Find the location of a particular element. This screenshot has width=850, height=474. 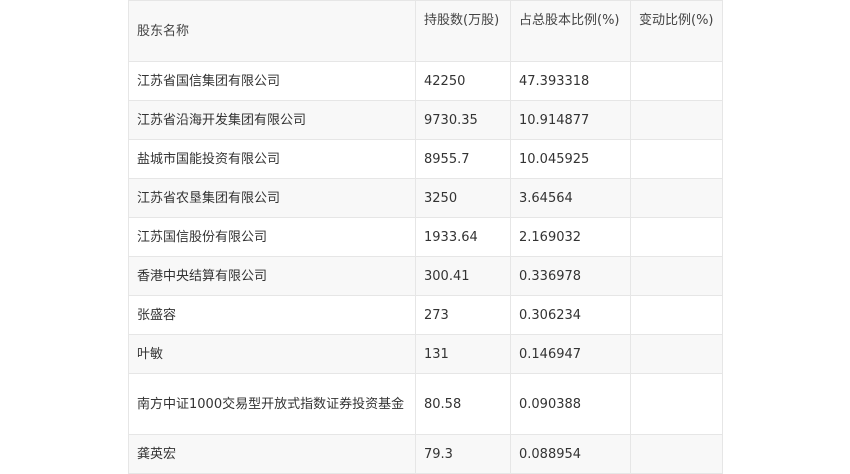

cell-shares: 9730.35 is located at coordinates (463, 120).